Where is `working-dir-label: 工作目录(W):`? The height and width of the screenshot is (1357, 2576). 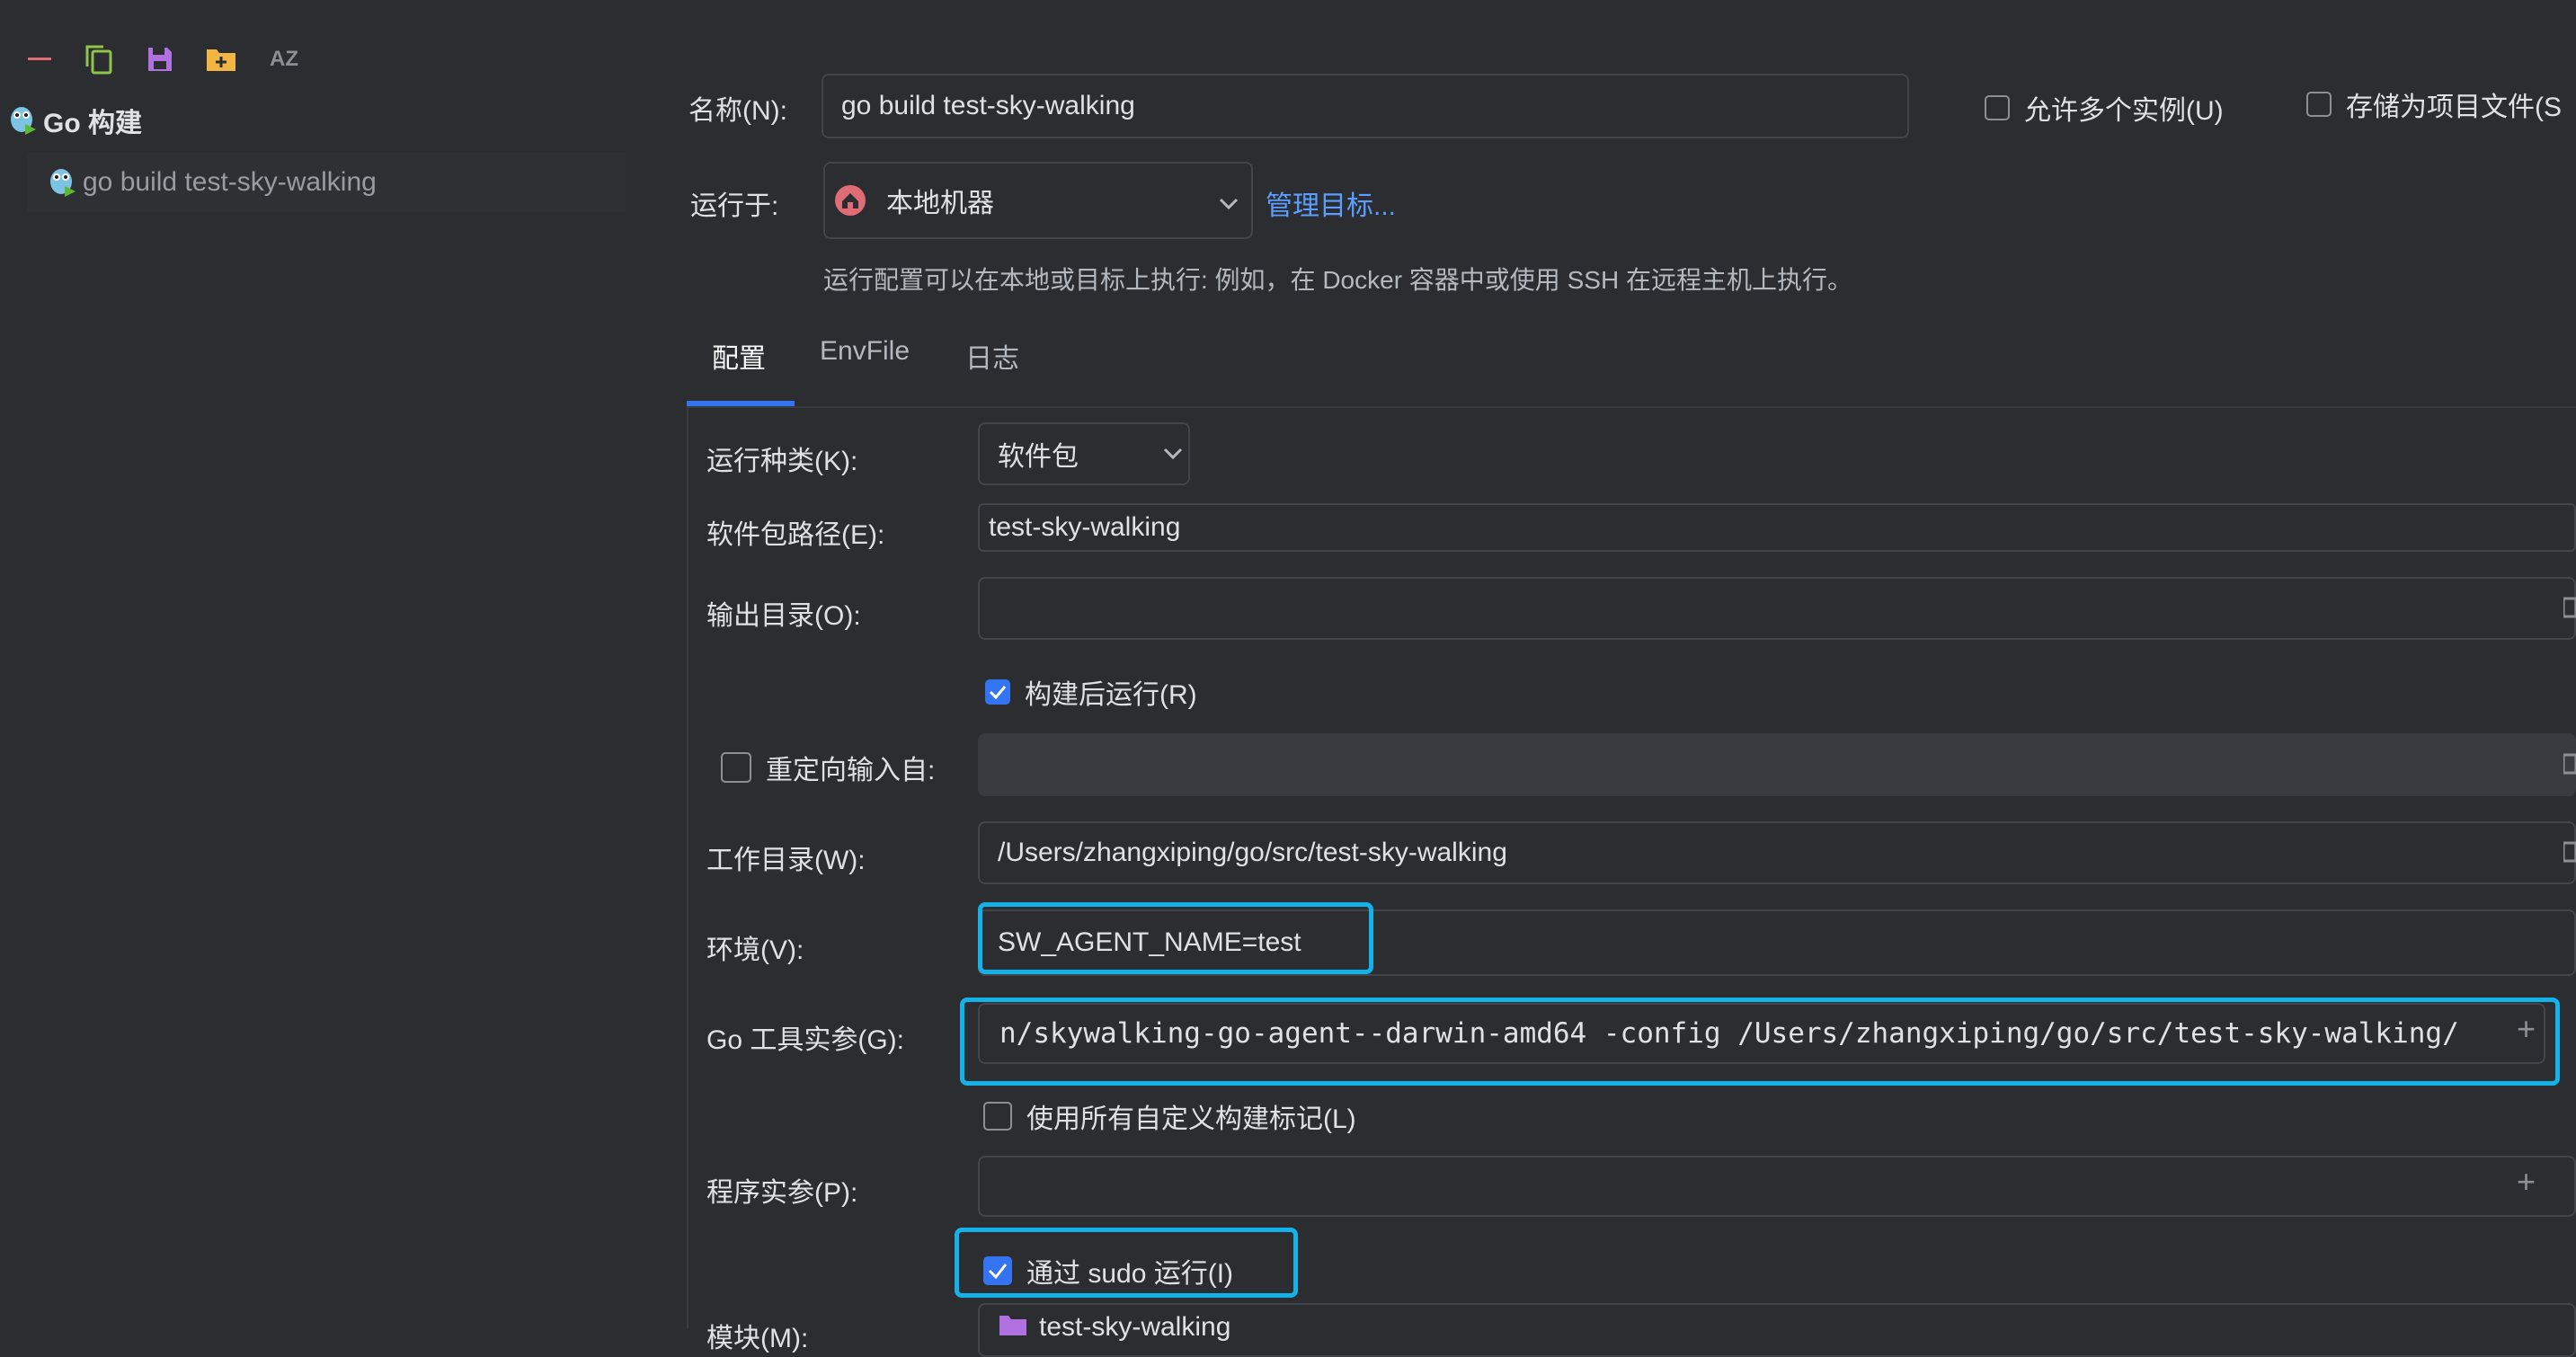 working-dir-label: 工作目录(W): is located at coordinates (786, 860).